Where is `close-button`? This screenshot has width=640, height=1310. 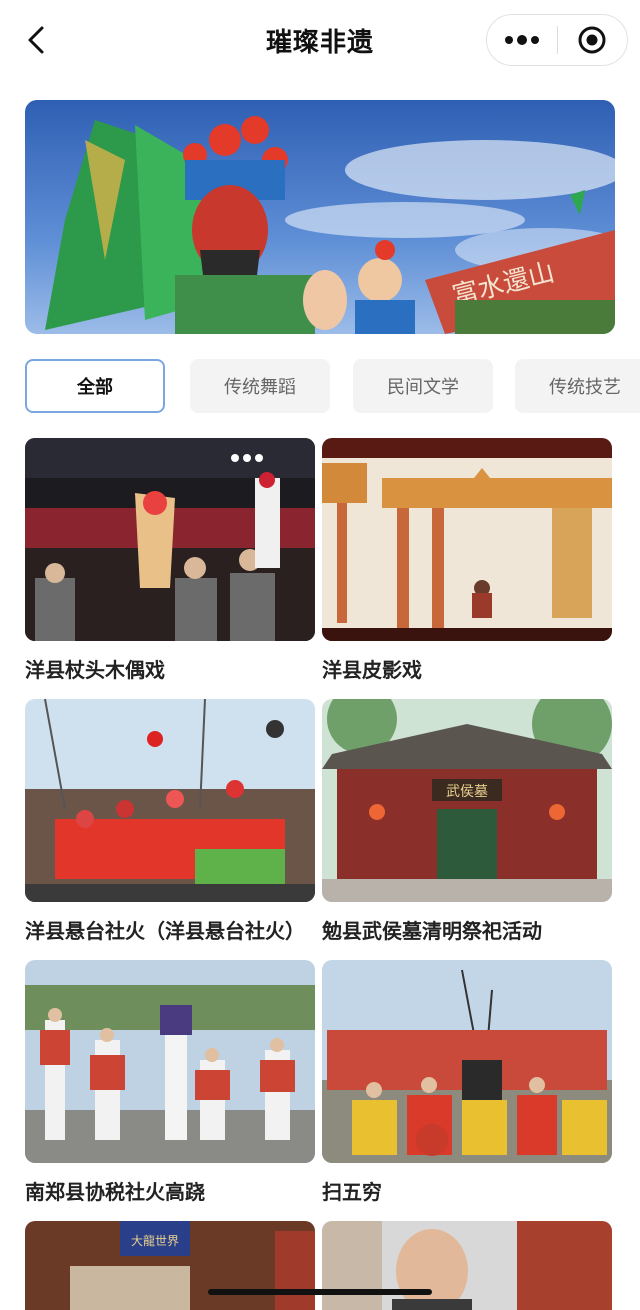 close-button is located at coordinates (593, 40).